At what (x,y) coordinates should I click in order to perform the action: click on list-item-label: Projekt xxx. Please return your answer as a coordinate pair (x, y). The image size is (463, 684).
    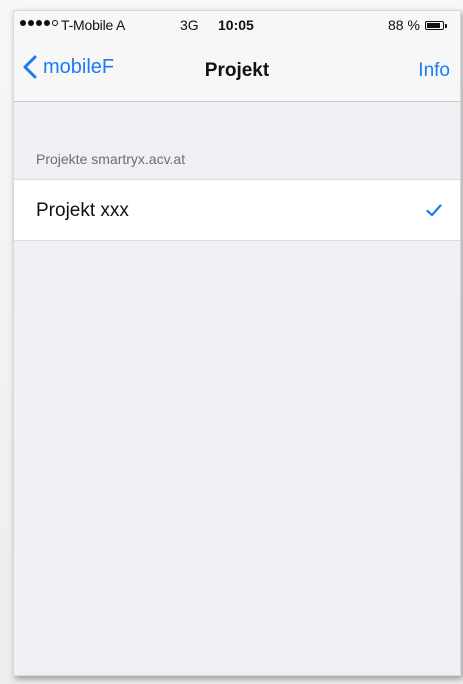
    Looking at the image, I should click on (82, 210).